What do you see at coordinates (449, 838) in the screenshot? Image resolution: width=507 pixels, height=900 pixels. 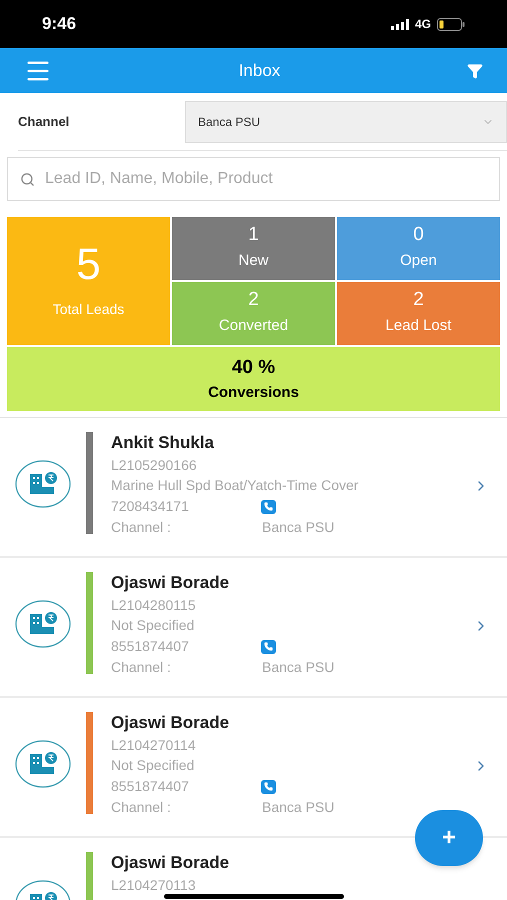 I see `add-fab: +` at bounding box center [449, 838].